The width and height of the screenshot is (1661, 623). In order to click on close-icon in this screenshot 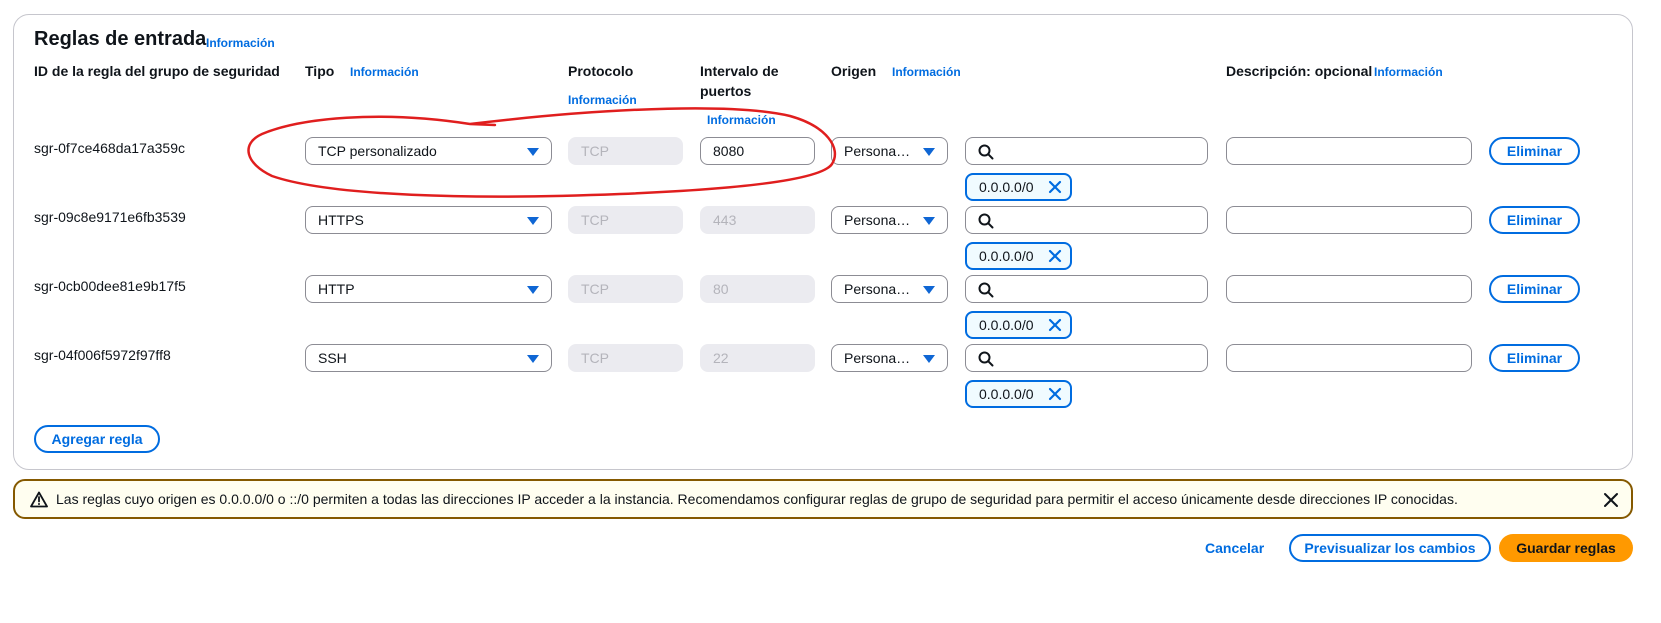, I will do `click(1611, 500)`.